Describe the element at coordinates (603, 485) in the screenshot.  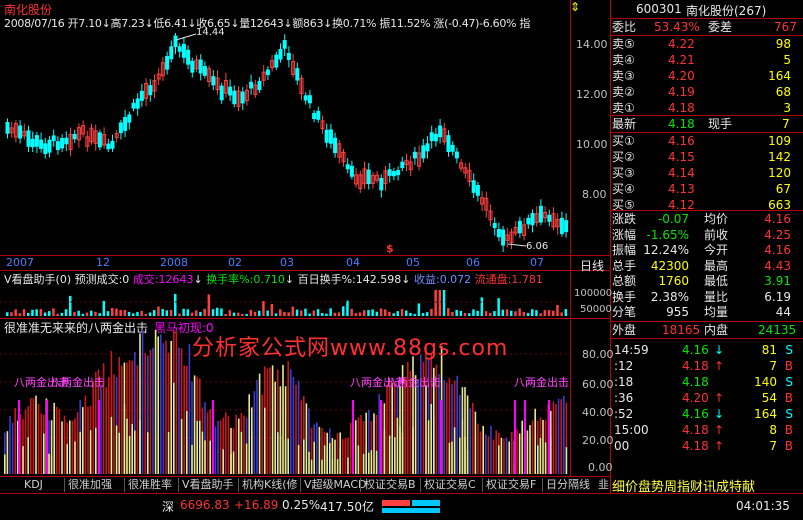
I see `tab-more: 韭` at that location.